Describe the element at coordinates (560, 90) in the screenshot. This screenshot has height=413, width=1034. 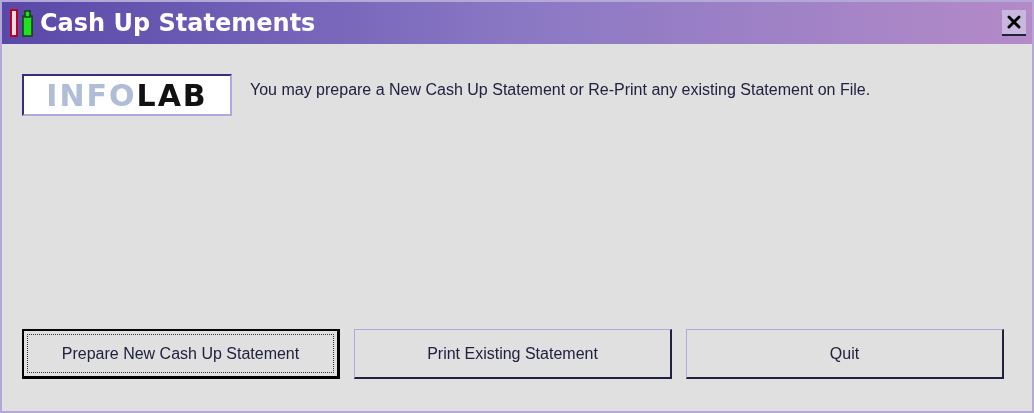
I see `message-text: You may prepare a New Cash Up Statement or Re-Print any existing Statement on File.` at that location.